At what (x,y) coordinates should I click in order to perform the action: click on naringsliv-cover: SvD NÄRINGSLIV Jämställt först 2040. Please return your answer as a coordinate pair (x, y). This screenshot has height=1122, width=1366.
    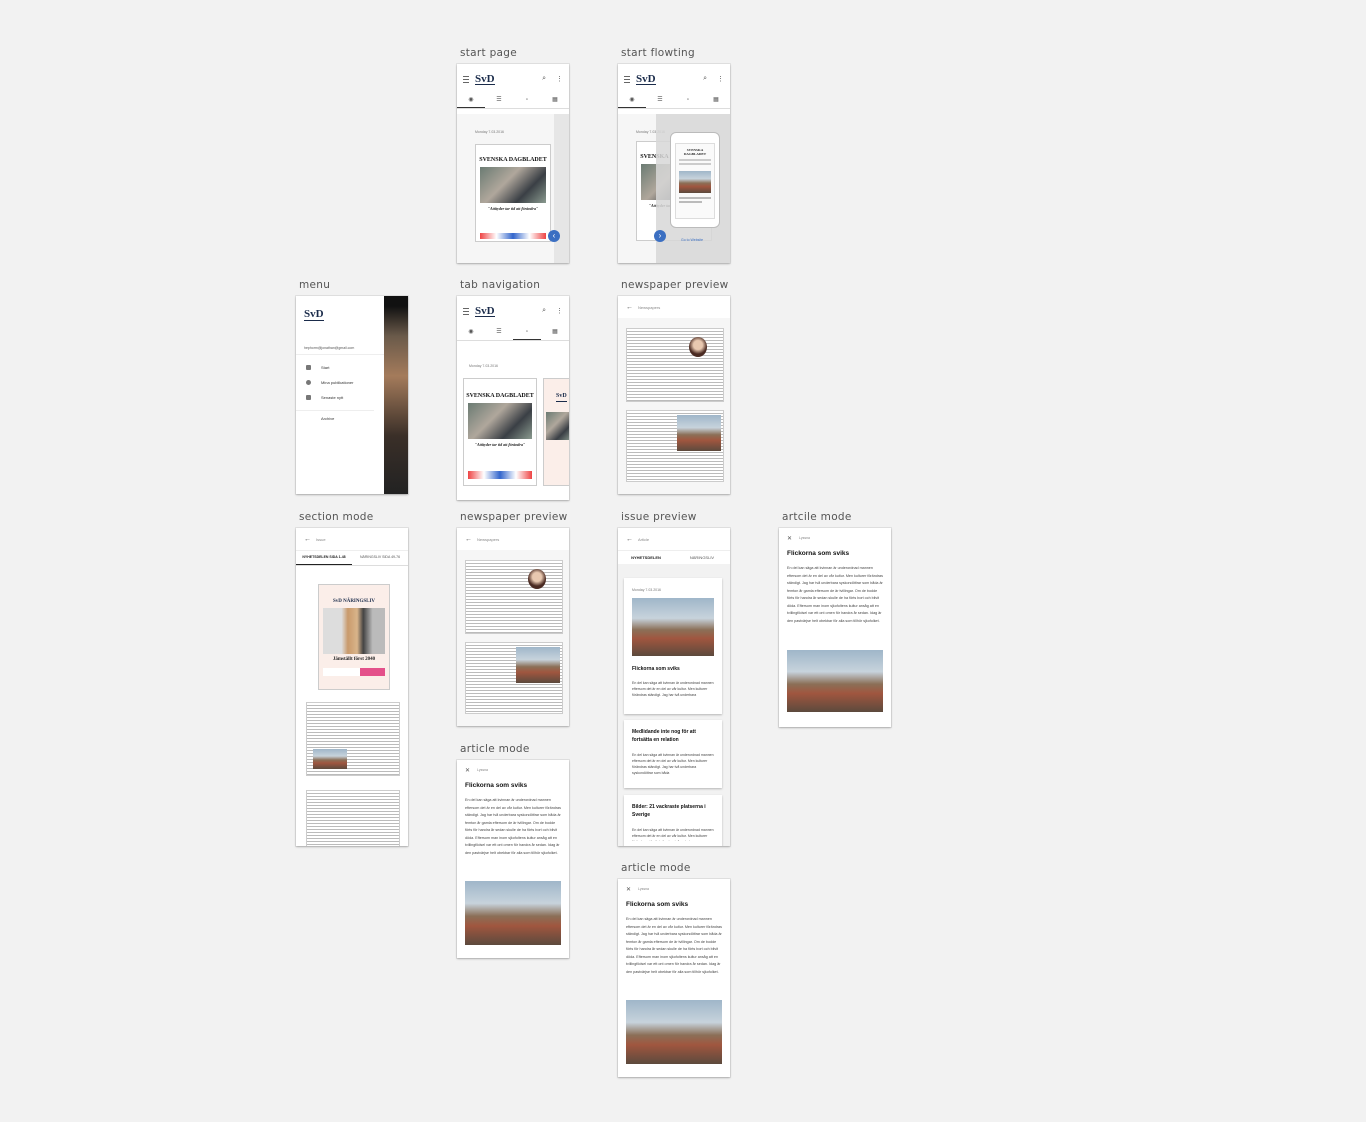
    Looking at the image, I should click on (354, 637).